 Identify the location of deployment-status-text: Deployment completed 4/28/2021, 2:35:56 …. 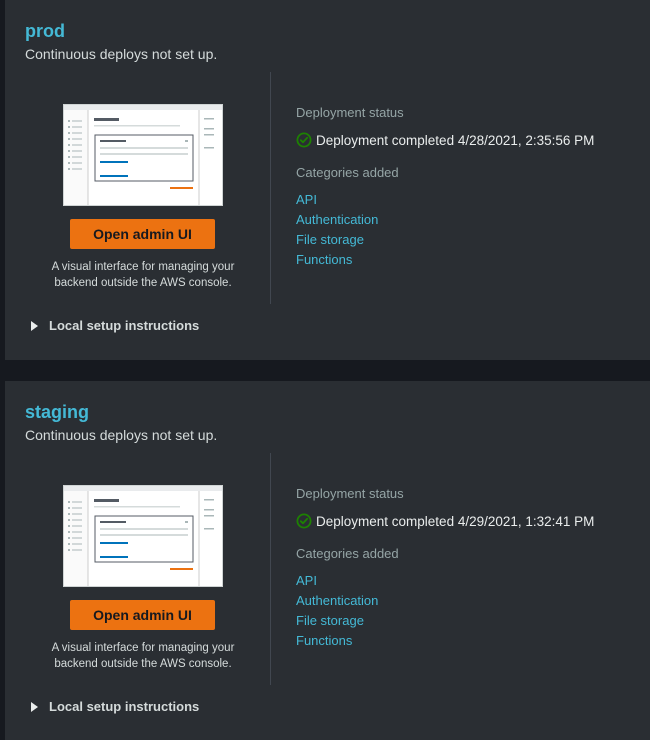
(455, 140).